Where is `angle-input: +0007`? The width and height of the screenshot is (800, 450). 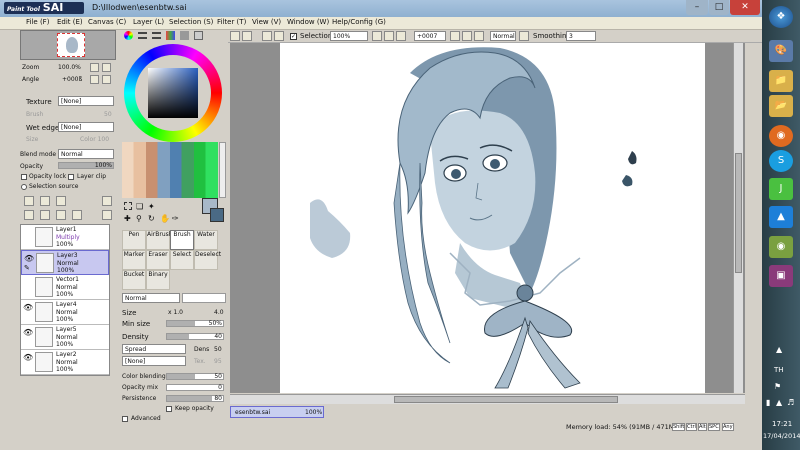 angle-input: +0007 is located at coordinates (430, 36).